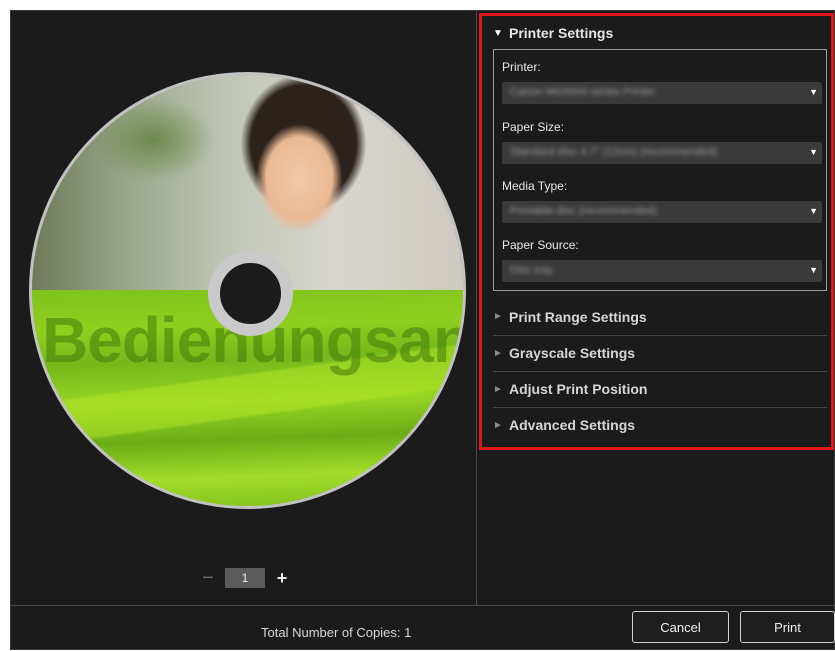 The image size is (835, 651). I want to click on total-copies-text: Total Number of Copies: 1, so click(336, 632).